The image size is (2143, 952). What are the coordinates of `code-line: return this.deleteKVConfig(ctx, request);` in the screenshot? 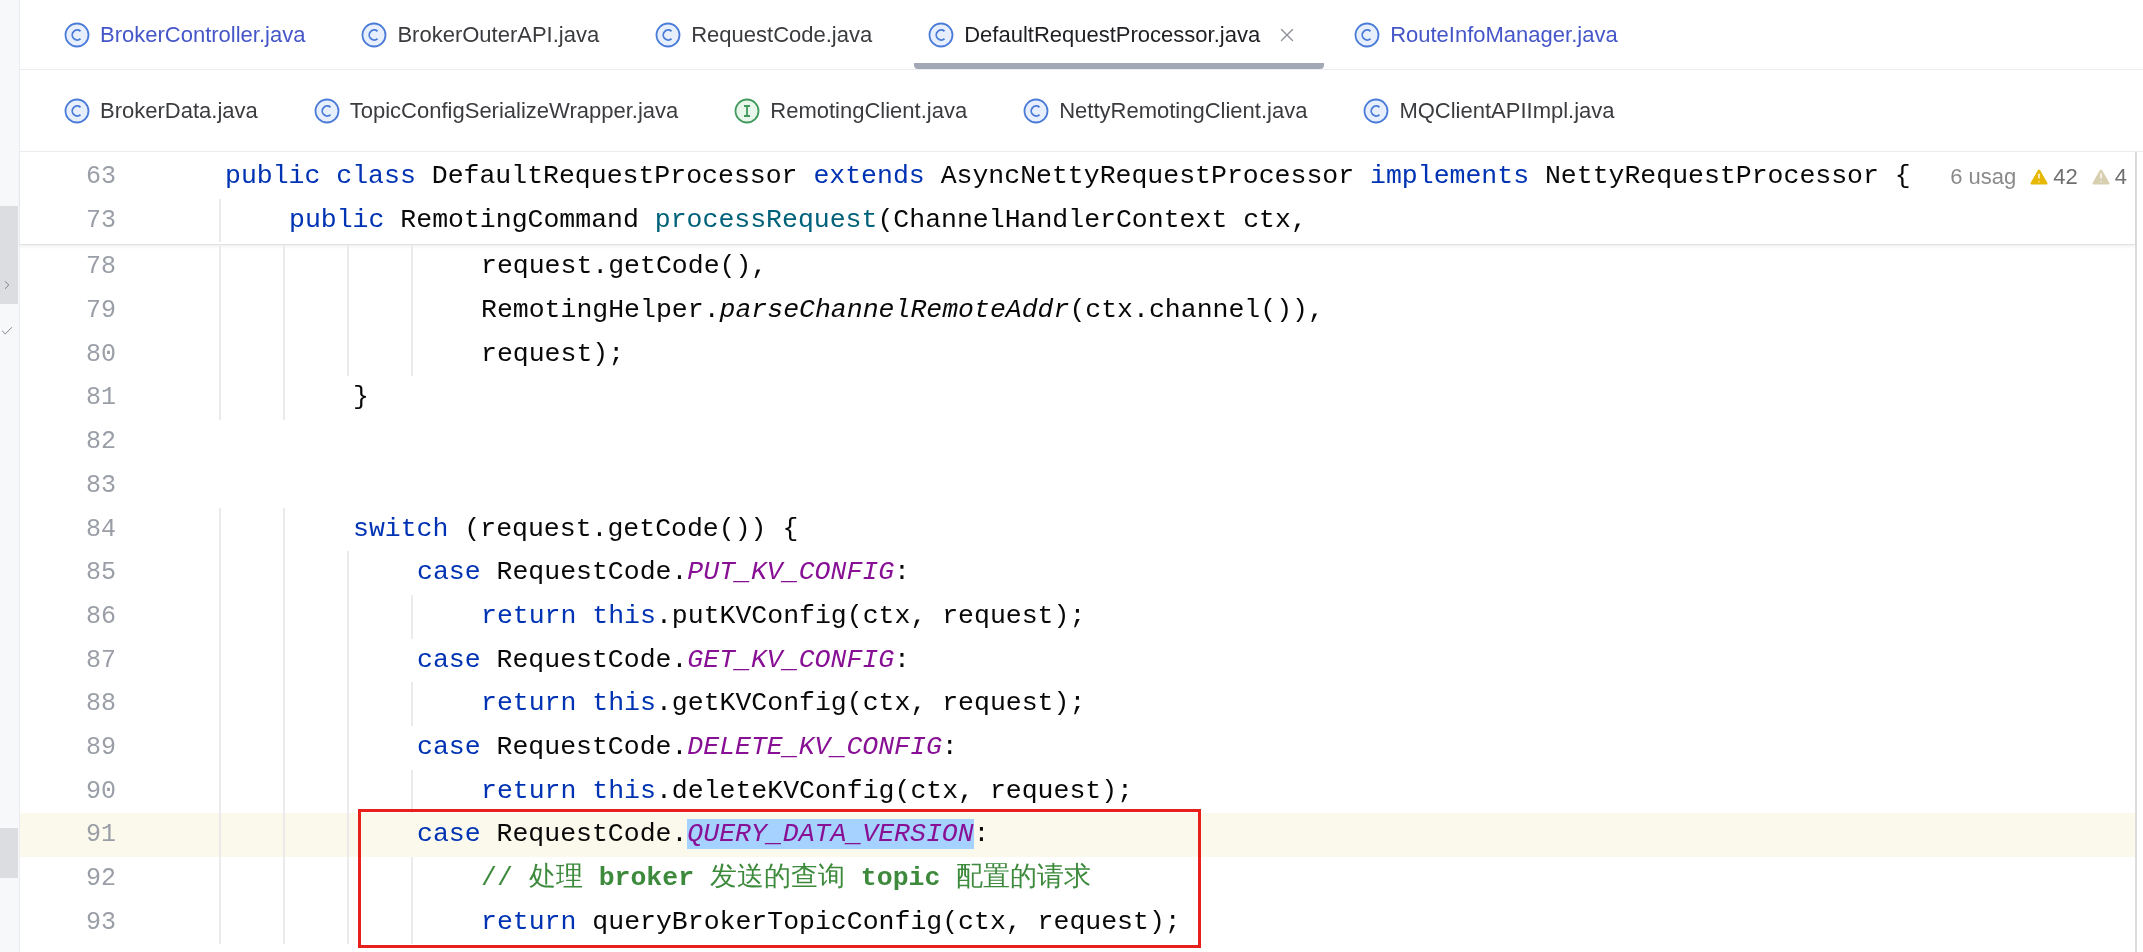 It's located at (807, 791).